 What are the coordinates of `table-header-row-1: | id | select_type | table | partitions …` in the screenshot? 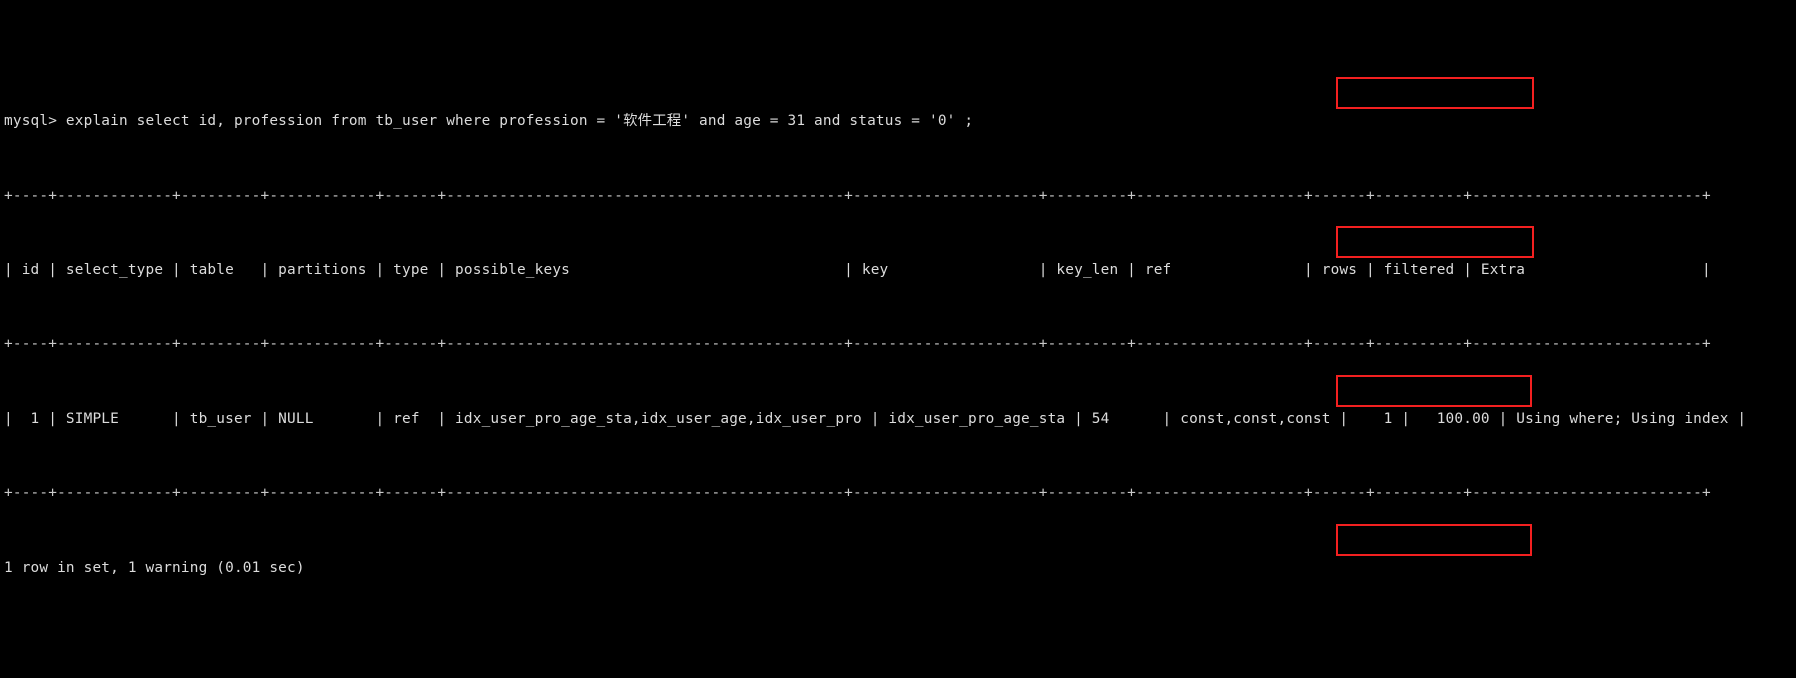 It's located at (857, 269).